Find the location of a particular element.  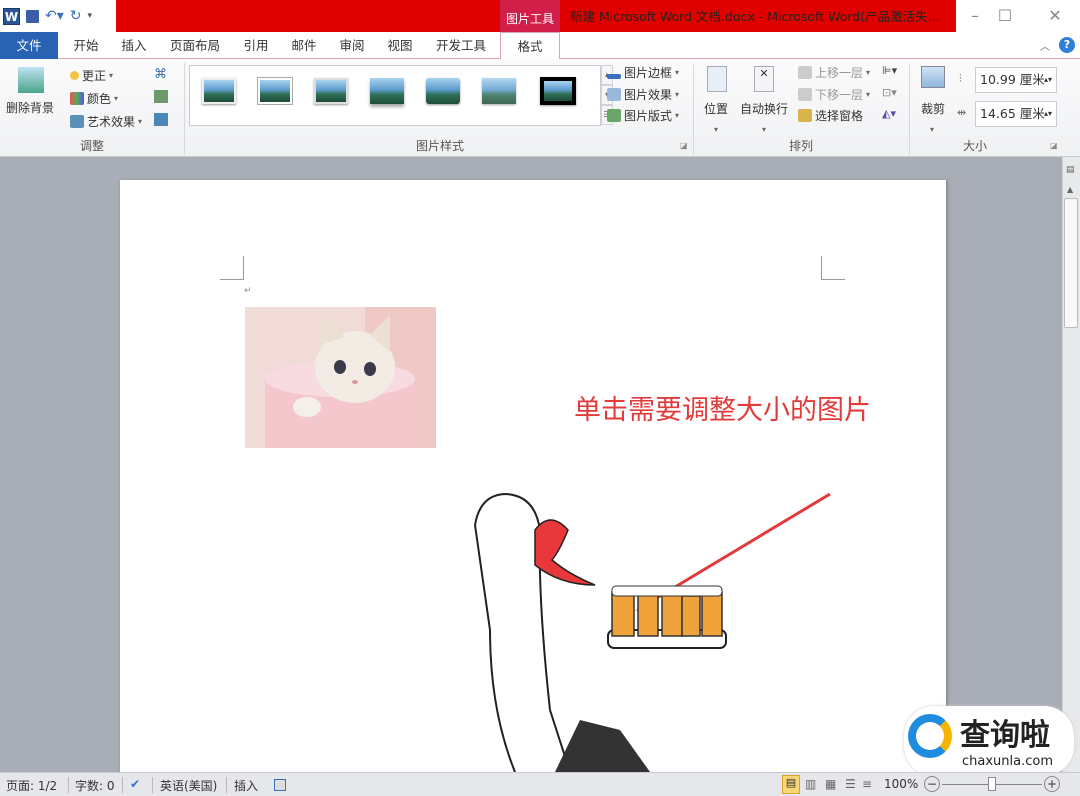

align-icon: ⊫▾ is located at coordinates (889, 70).